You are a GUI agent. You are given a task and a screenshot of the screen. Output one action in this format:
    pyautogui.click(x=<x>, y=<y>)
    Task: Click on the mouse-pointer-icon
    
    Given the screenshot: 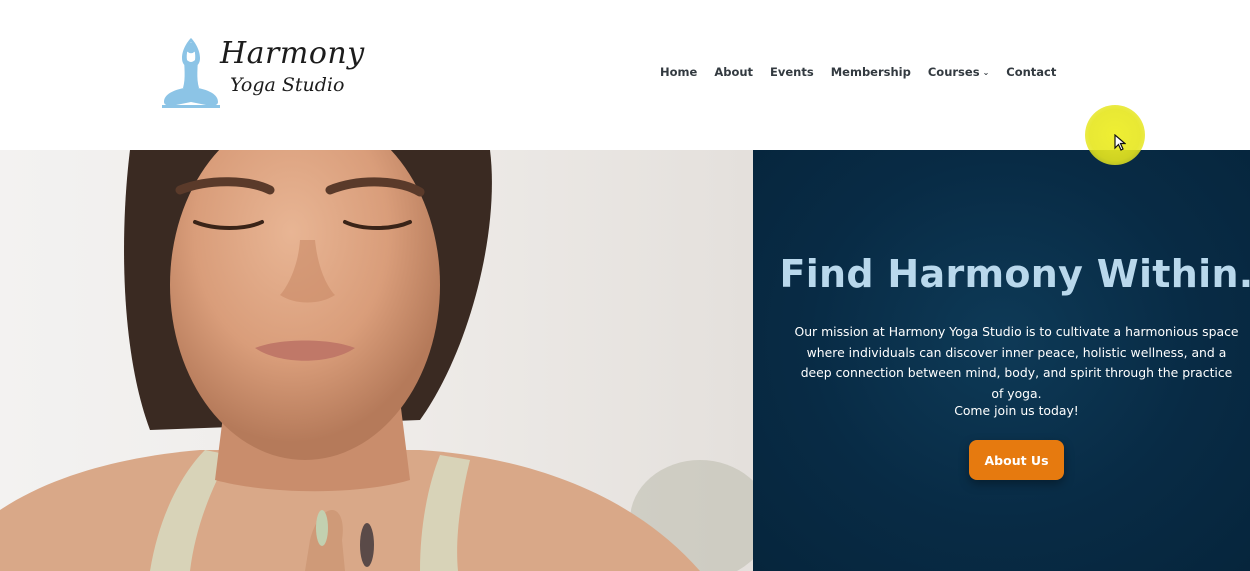 What is the action you would take?
    pyautogui.click(x=1120, y=142)
    